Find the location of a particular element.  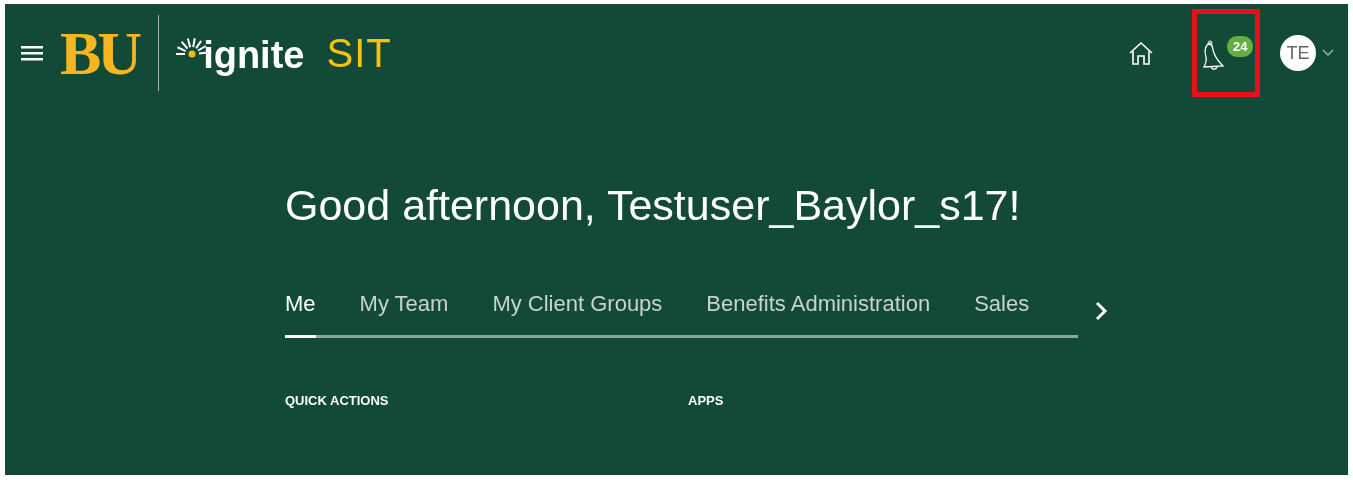

tab: My Team is located at coordinates (404, 315).